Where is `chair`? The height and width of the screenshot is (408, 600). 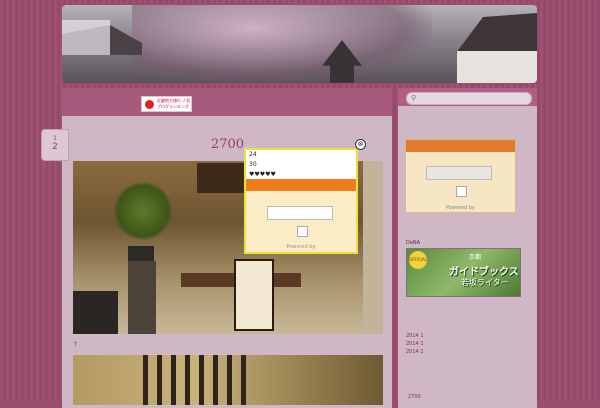
chair is located at coordinates (95, 312).